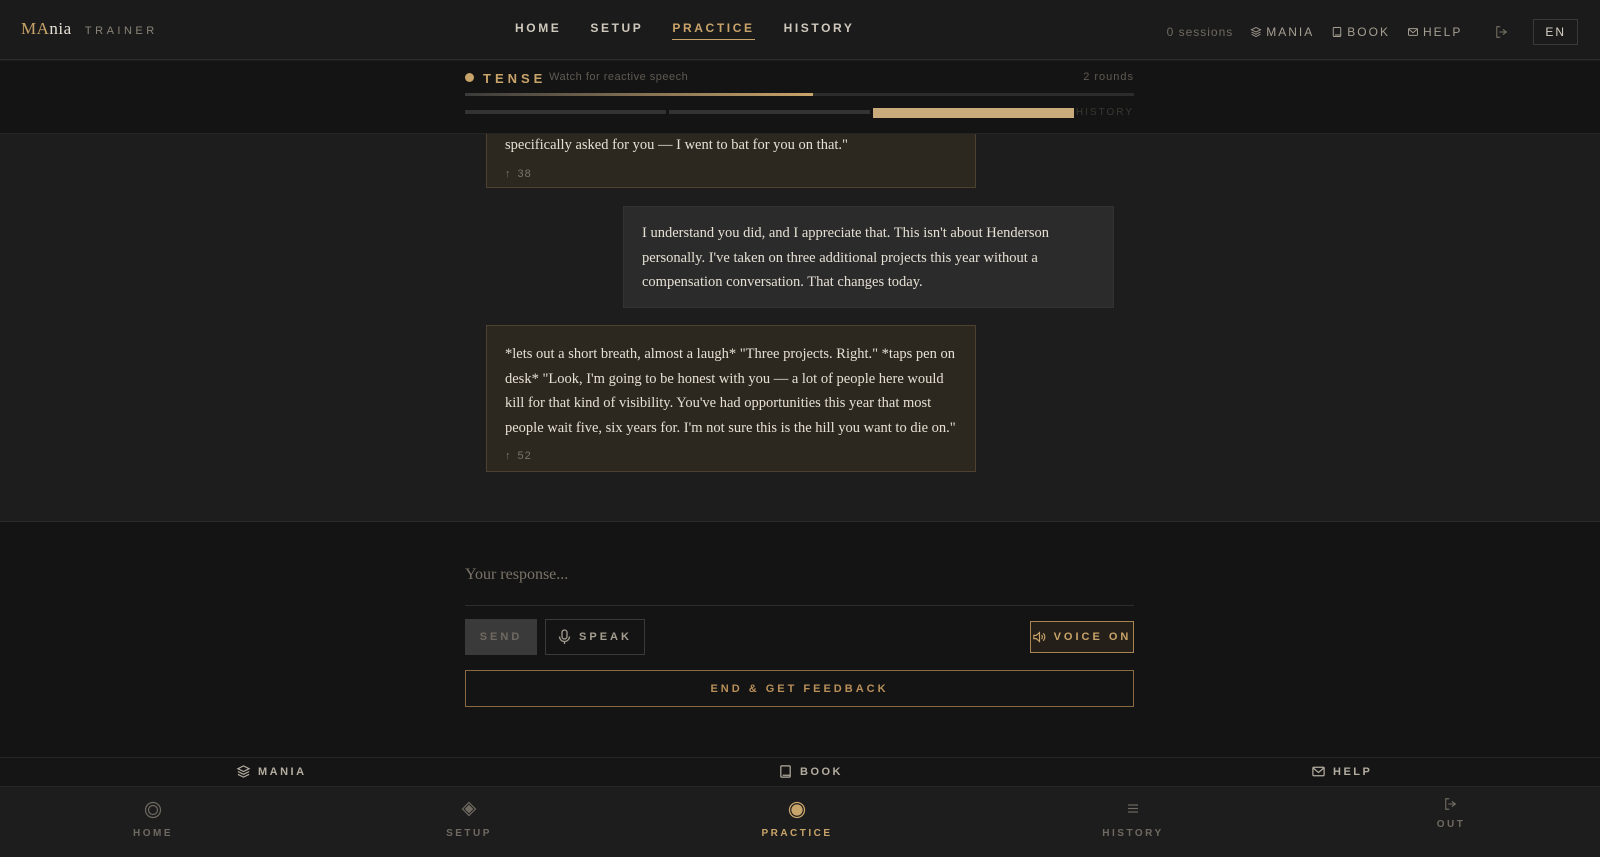 The width and height of the screenshot is (1600, 857). Describe the element at coordinates (731, 456) in the screenshot. I see `upvote-button: ↑ 52` at that location.